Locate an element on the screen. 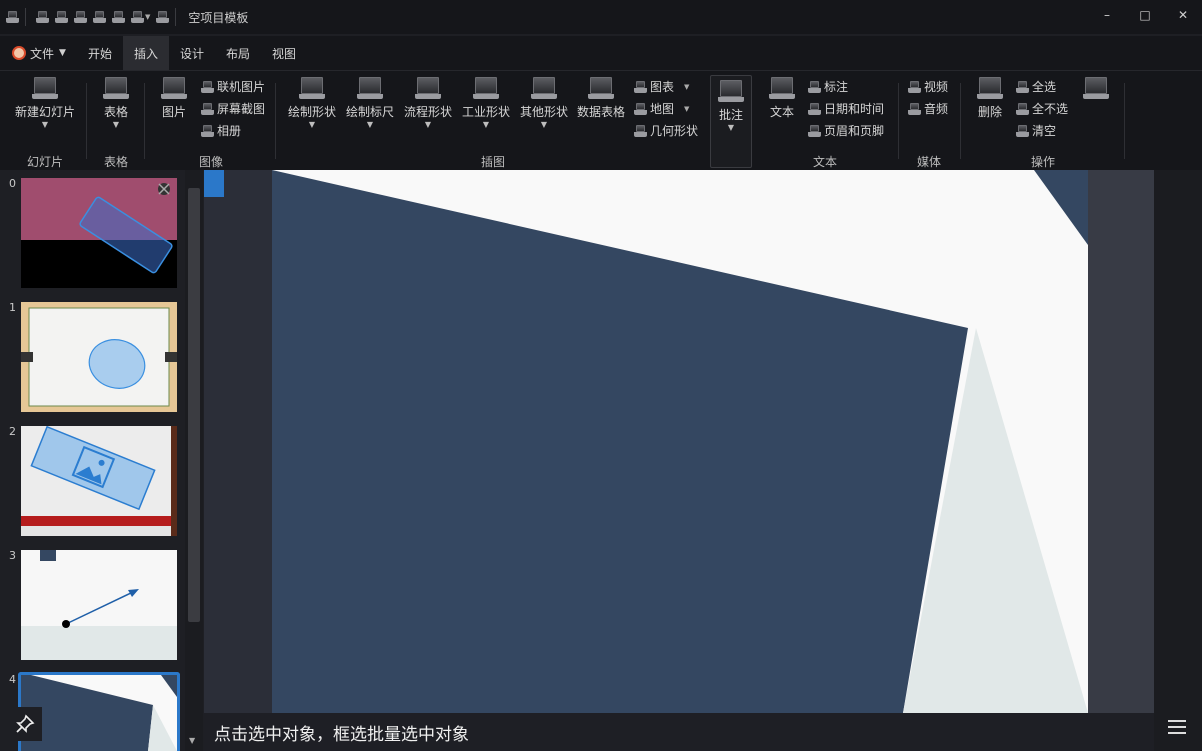  clear-label: 清空 is located at coordinates (1044, 131).